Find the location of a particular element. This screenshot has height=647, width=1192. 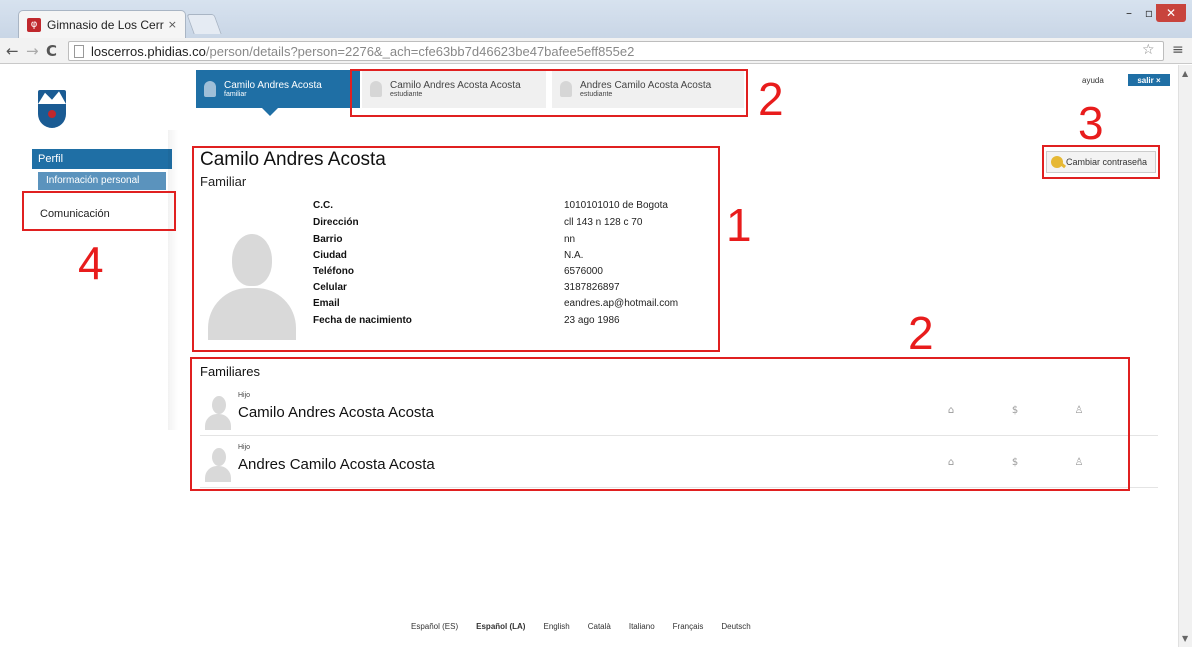

sidebar-divider is located at coordinates (173, 280).